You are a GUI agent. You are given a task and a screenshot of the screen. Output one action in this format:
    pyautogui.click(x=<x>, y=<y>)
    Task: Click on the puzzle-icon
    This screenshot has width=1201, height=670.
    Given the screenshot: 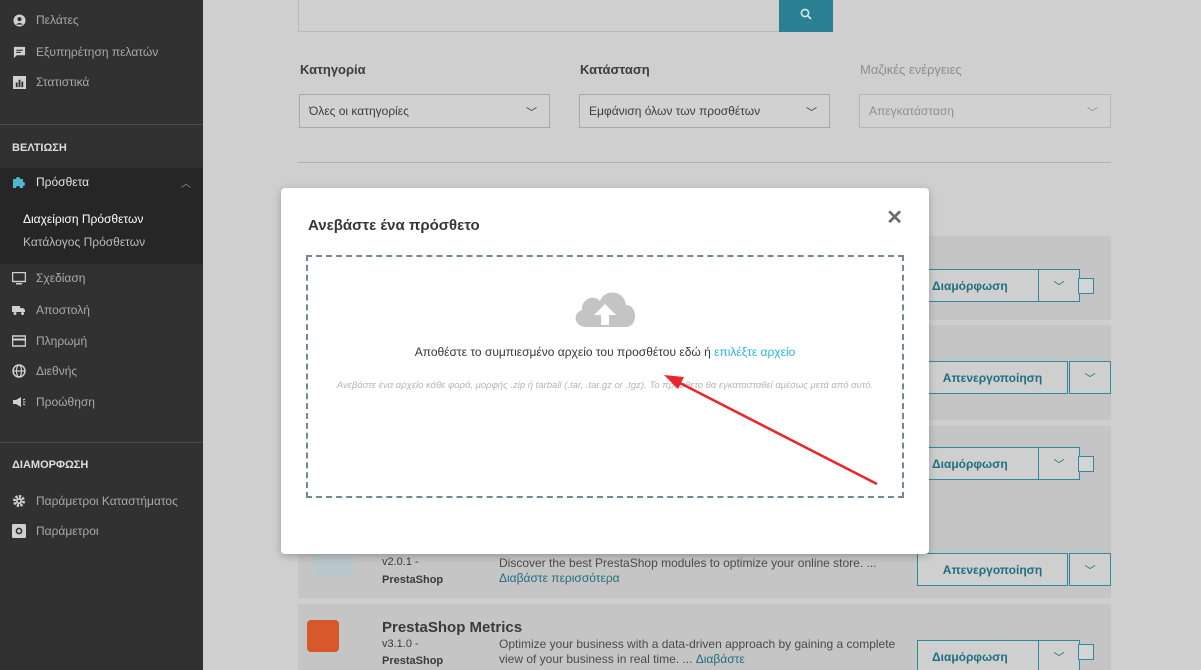 What is the action you would take?
    pyautogui.click(x=19, y=182)
    